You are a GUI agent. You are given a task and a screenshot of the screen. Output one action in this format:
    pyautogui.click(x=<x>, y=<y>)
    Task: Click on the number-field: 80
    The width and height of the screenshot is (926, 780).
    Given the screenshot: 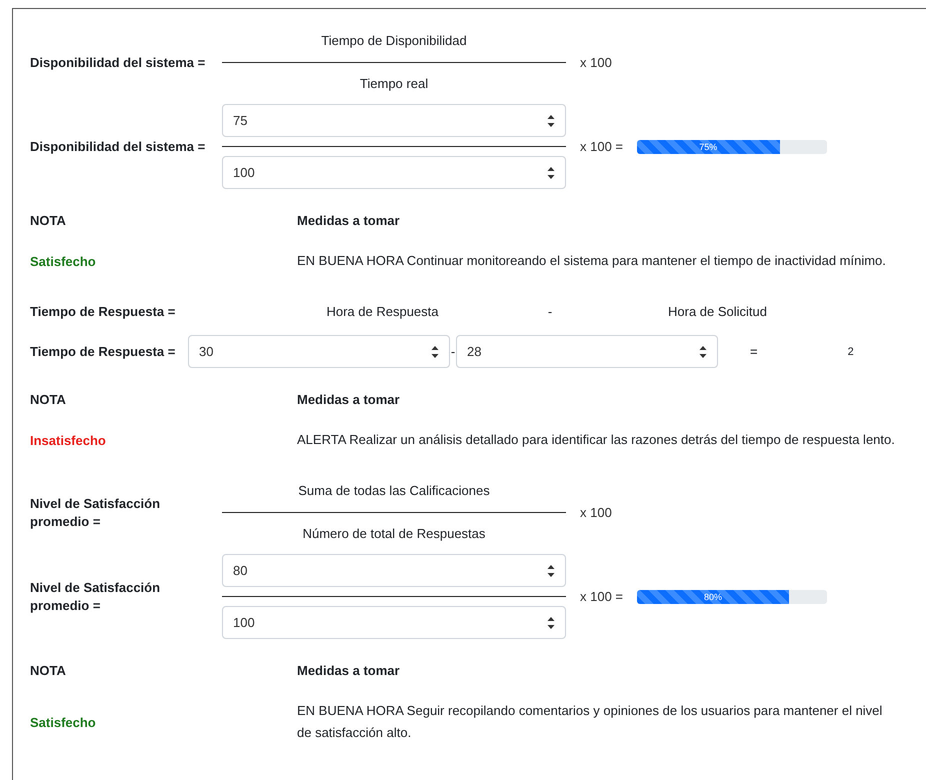 What is the action you would take?
    pyautogui.click(x=394, y=570)
    